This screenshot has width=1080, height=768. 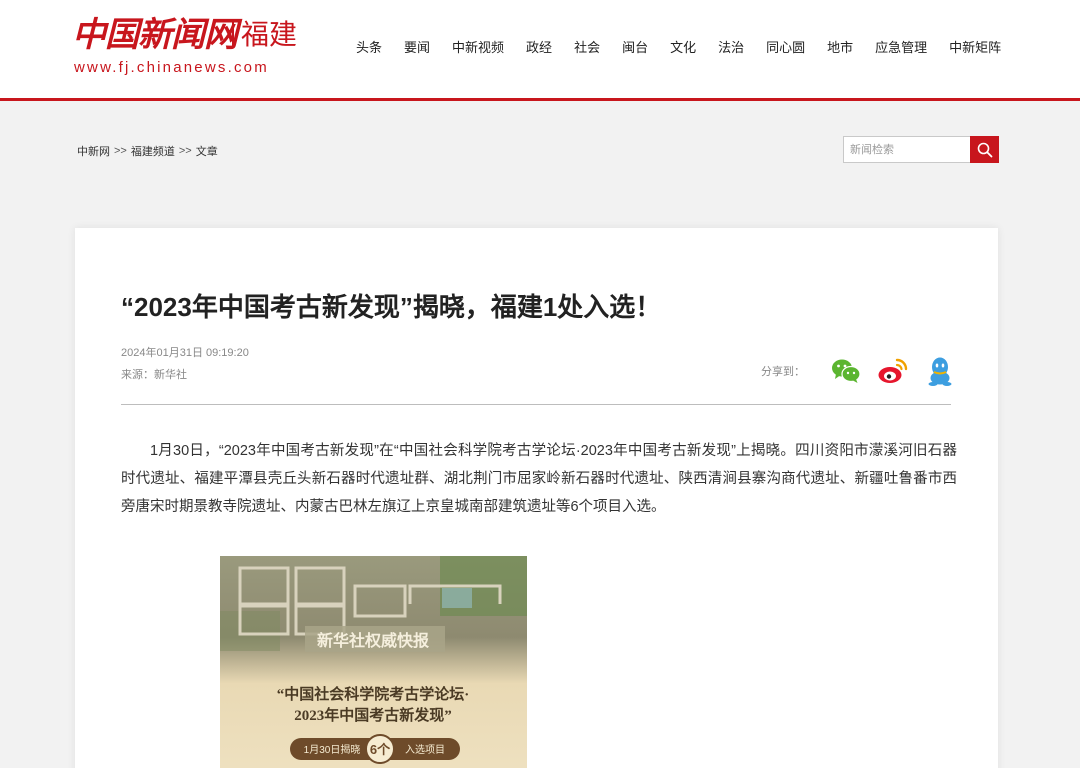 I want to click on share-bar: 分享到：, so click(x=859, y=371).